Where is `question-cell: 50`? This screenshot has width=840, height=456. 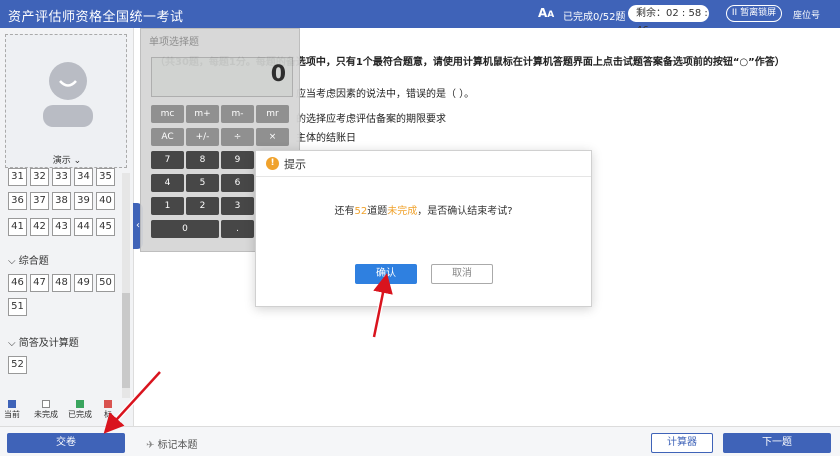
question-cell: 50 is located at coordinates (105, 283).